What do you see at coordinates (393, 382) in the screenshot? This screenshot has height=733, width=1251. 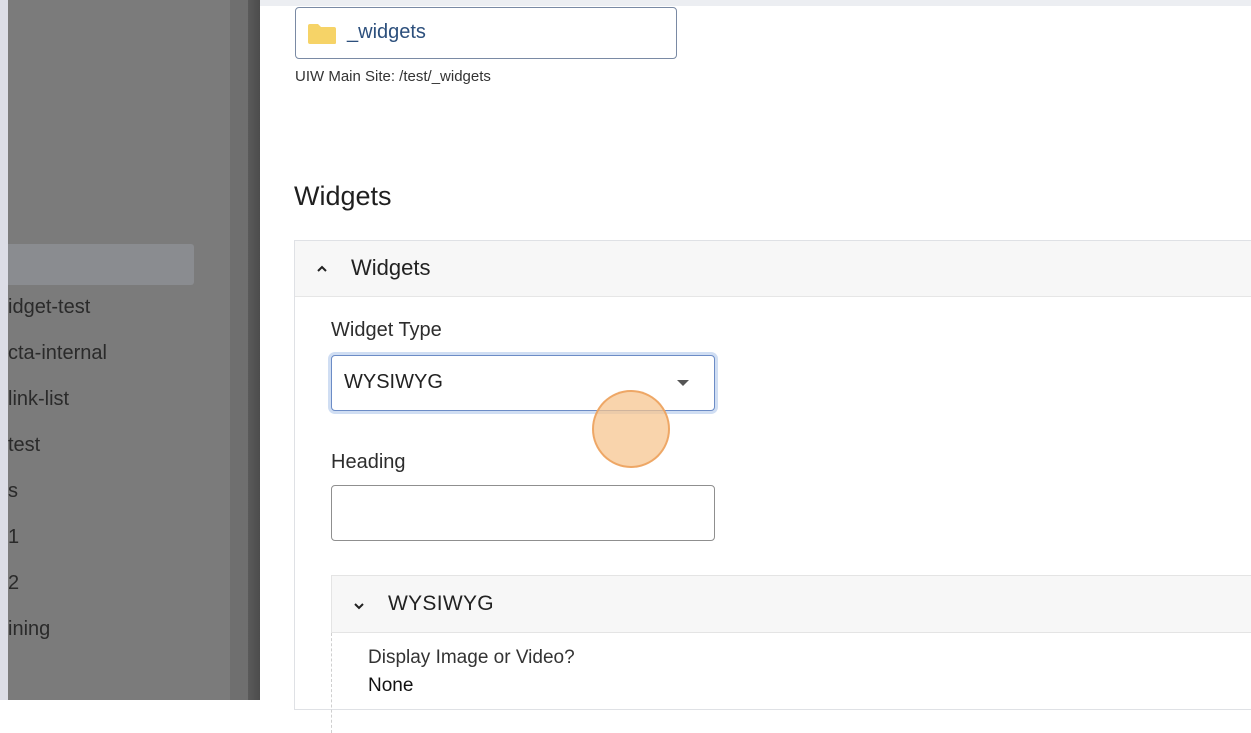 I see `widget-type-value: WYSIWYG` at bounding box center [393, 382].